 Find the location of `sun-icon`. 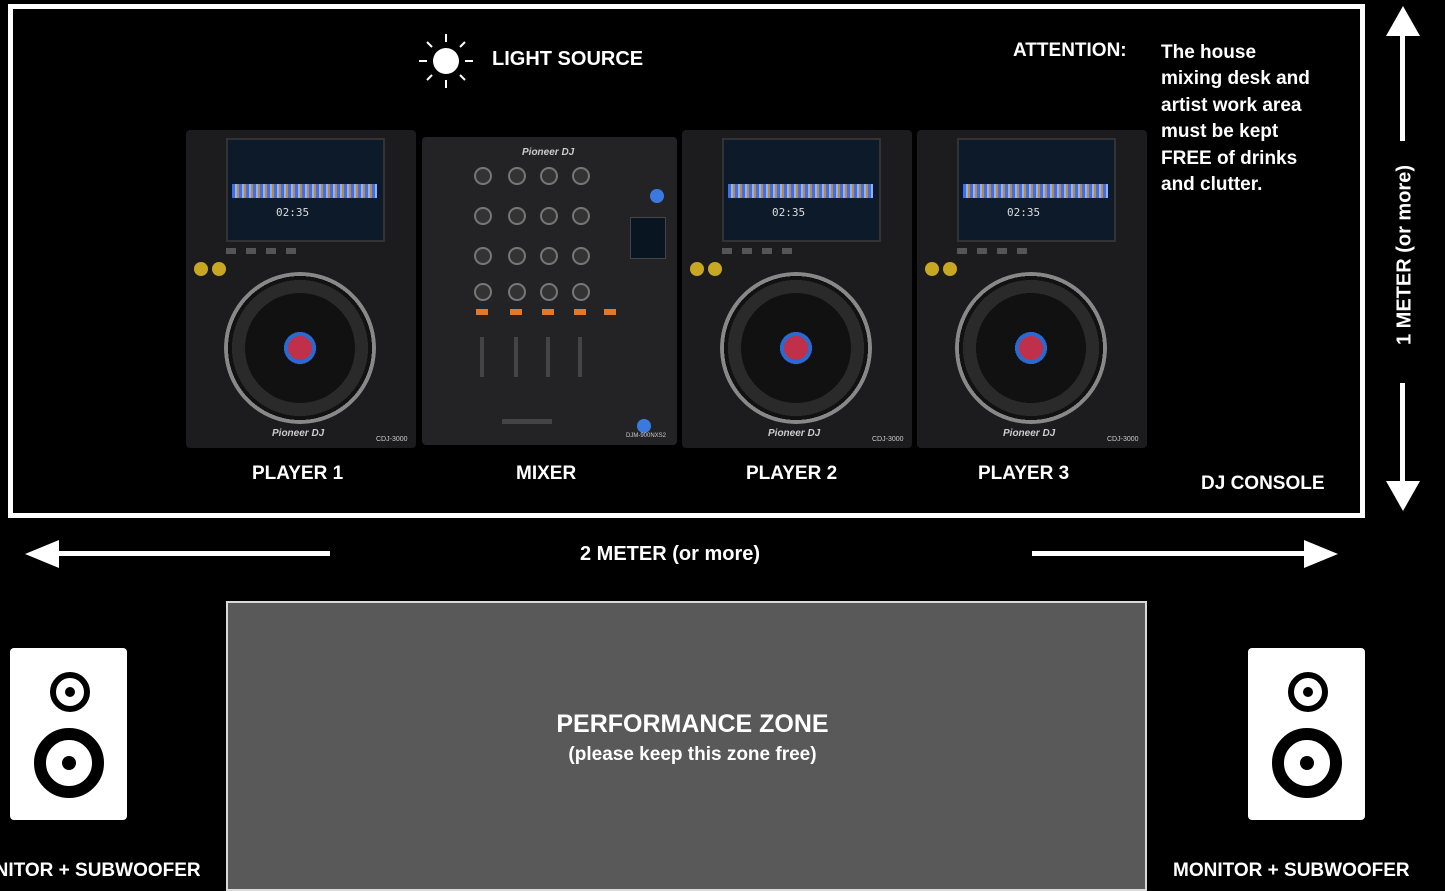

sun-icon is located at coordinates (446, 61).